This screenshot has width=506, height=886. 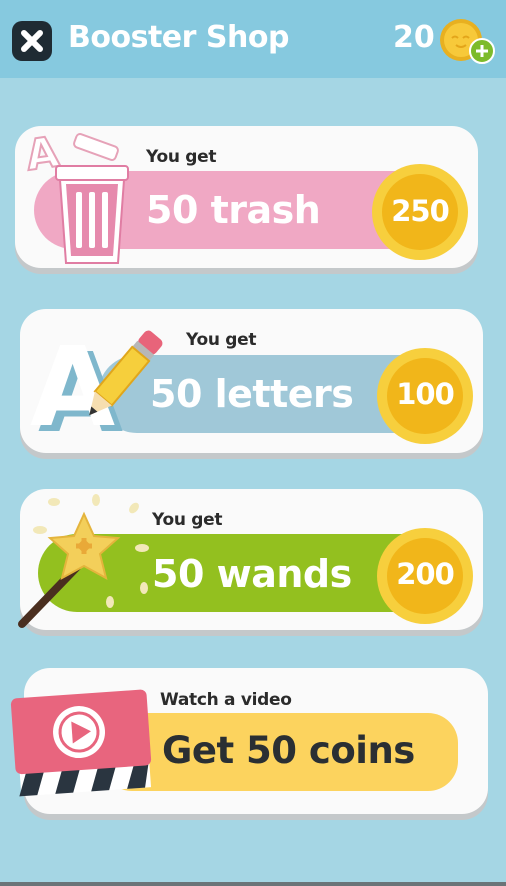 What do you see at coordinates (482, 51) in the screenshot?
I see `plus-icon` at bounding box center [482, 51].